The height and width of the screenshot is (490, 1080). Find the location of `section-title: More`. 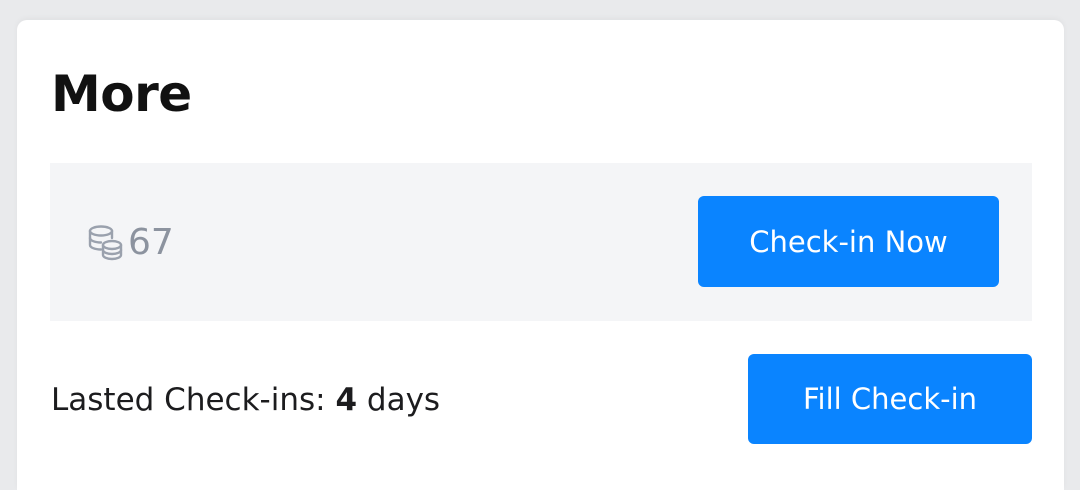

section-title: More is located at coordinates (121, 94).